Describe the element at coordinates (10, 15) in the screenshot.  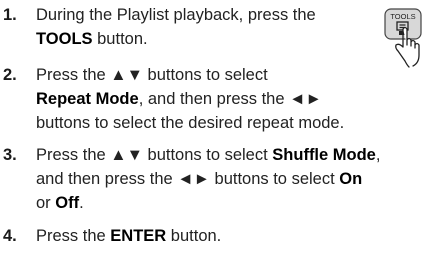
I see `step-number: 1.` at that location.